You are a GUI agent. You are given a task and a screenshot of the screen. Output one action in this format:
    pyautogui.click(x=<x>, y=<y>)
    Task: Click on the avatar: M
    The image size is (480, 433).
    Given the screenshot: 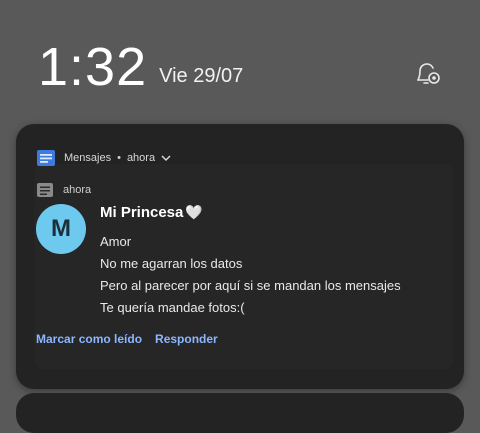 What is the action you would take?
    pyautogui.click(x=61, y=229)
    